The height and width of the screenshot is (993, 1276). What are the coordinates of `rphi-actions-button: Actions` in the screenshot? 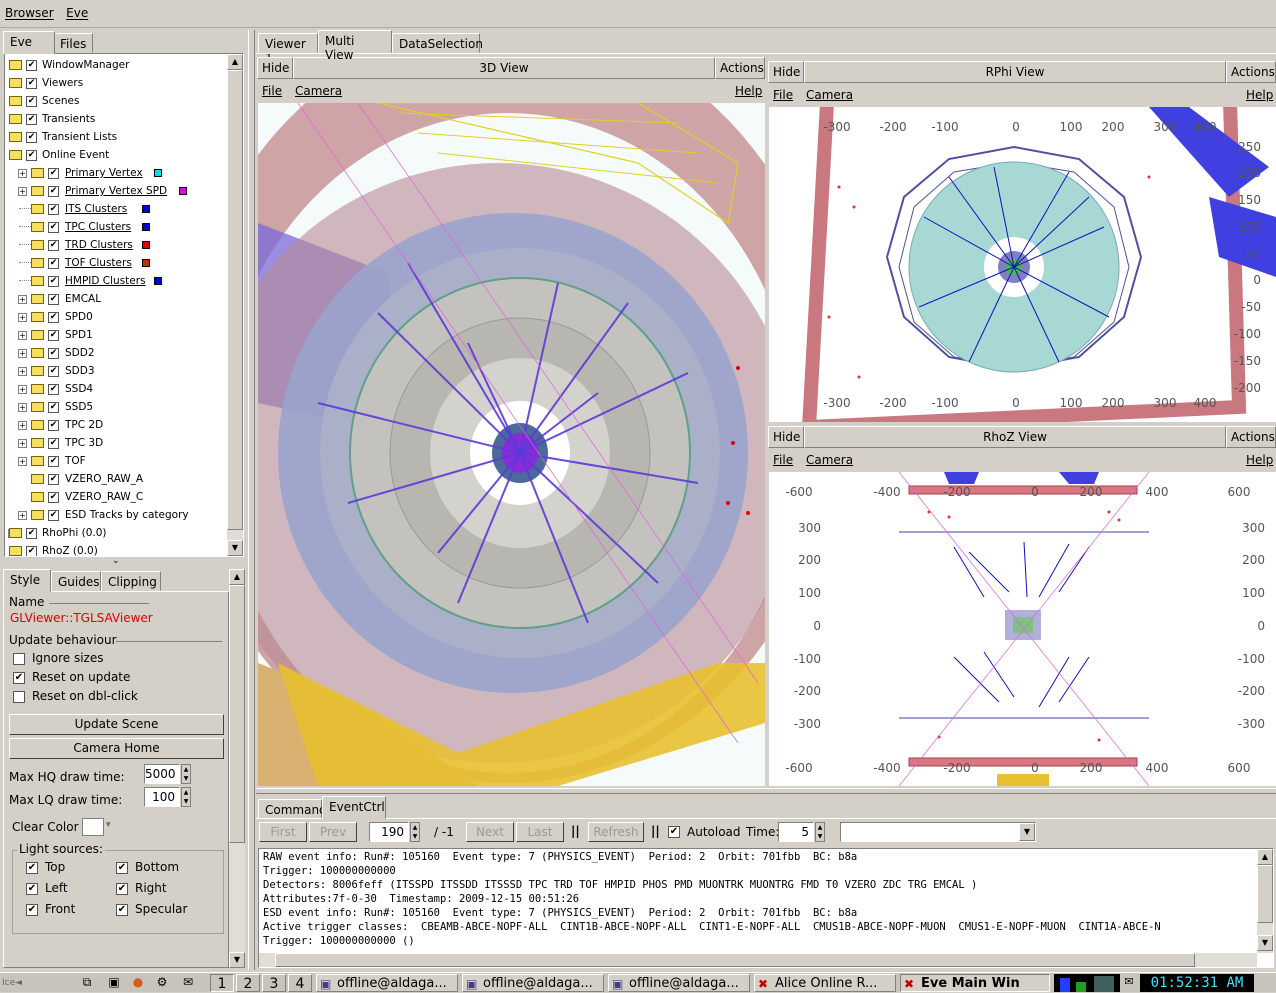 It's located at (1251, 72).